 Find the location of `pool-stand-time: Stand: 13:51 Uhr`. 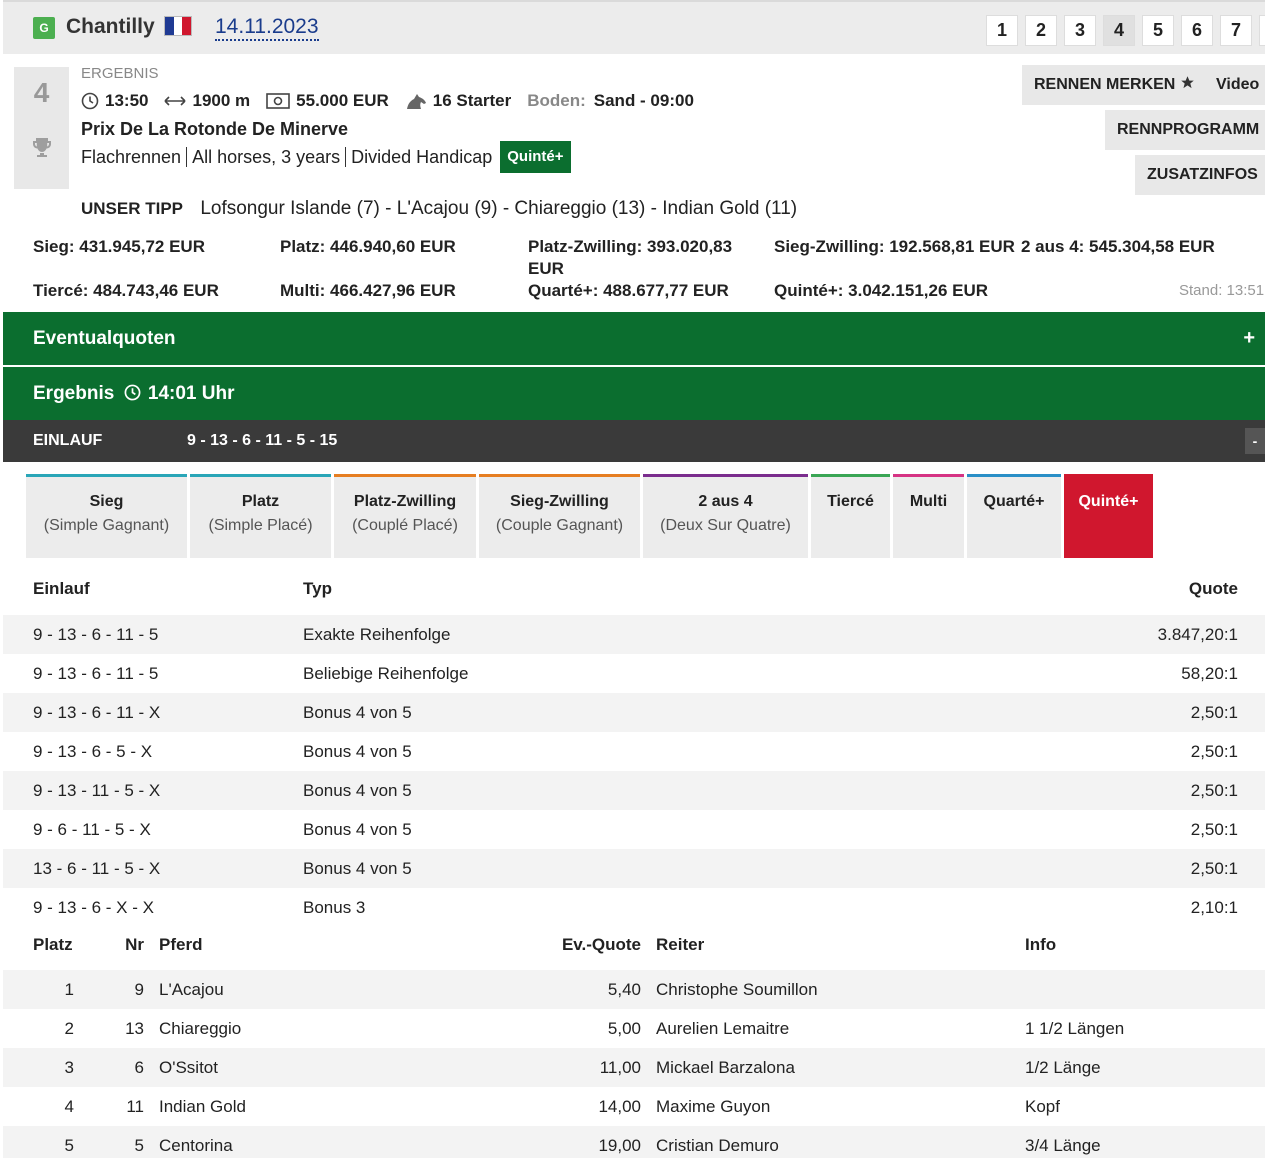

pool-stand-time: Stand: 13:51 Uhr is located at coordinates (1222, 290).